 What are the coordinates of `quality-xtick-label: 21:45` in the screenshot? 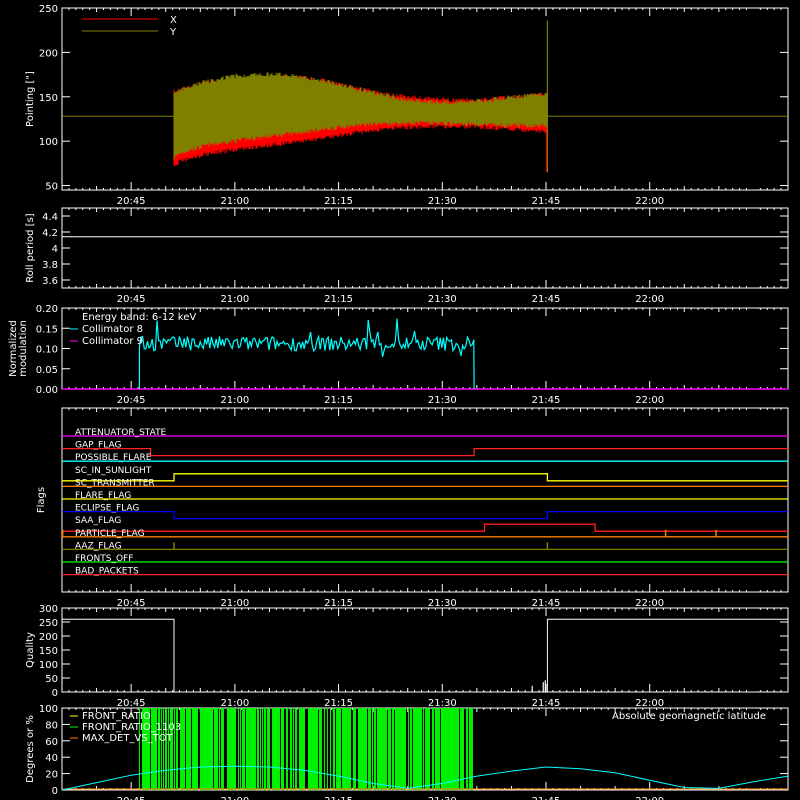 It's located at (546, 703).